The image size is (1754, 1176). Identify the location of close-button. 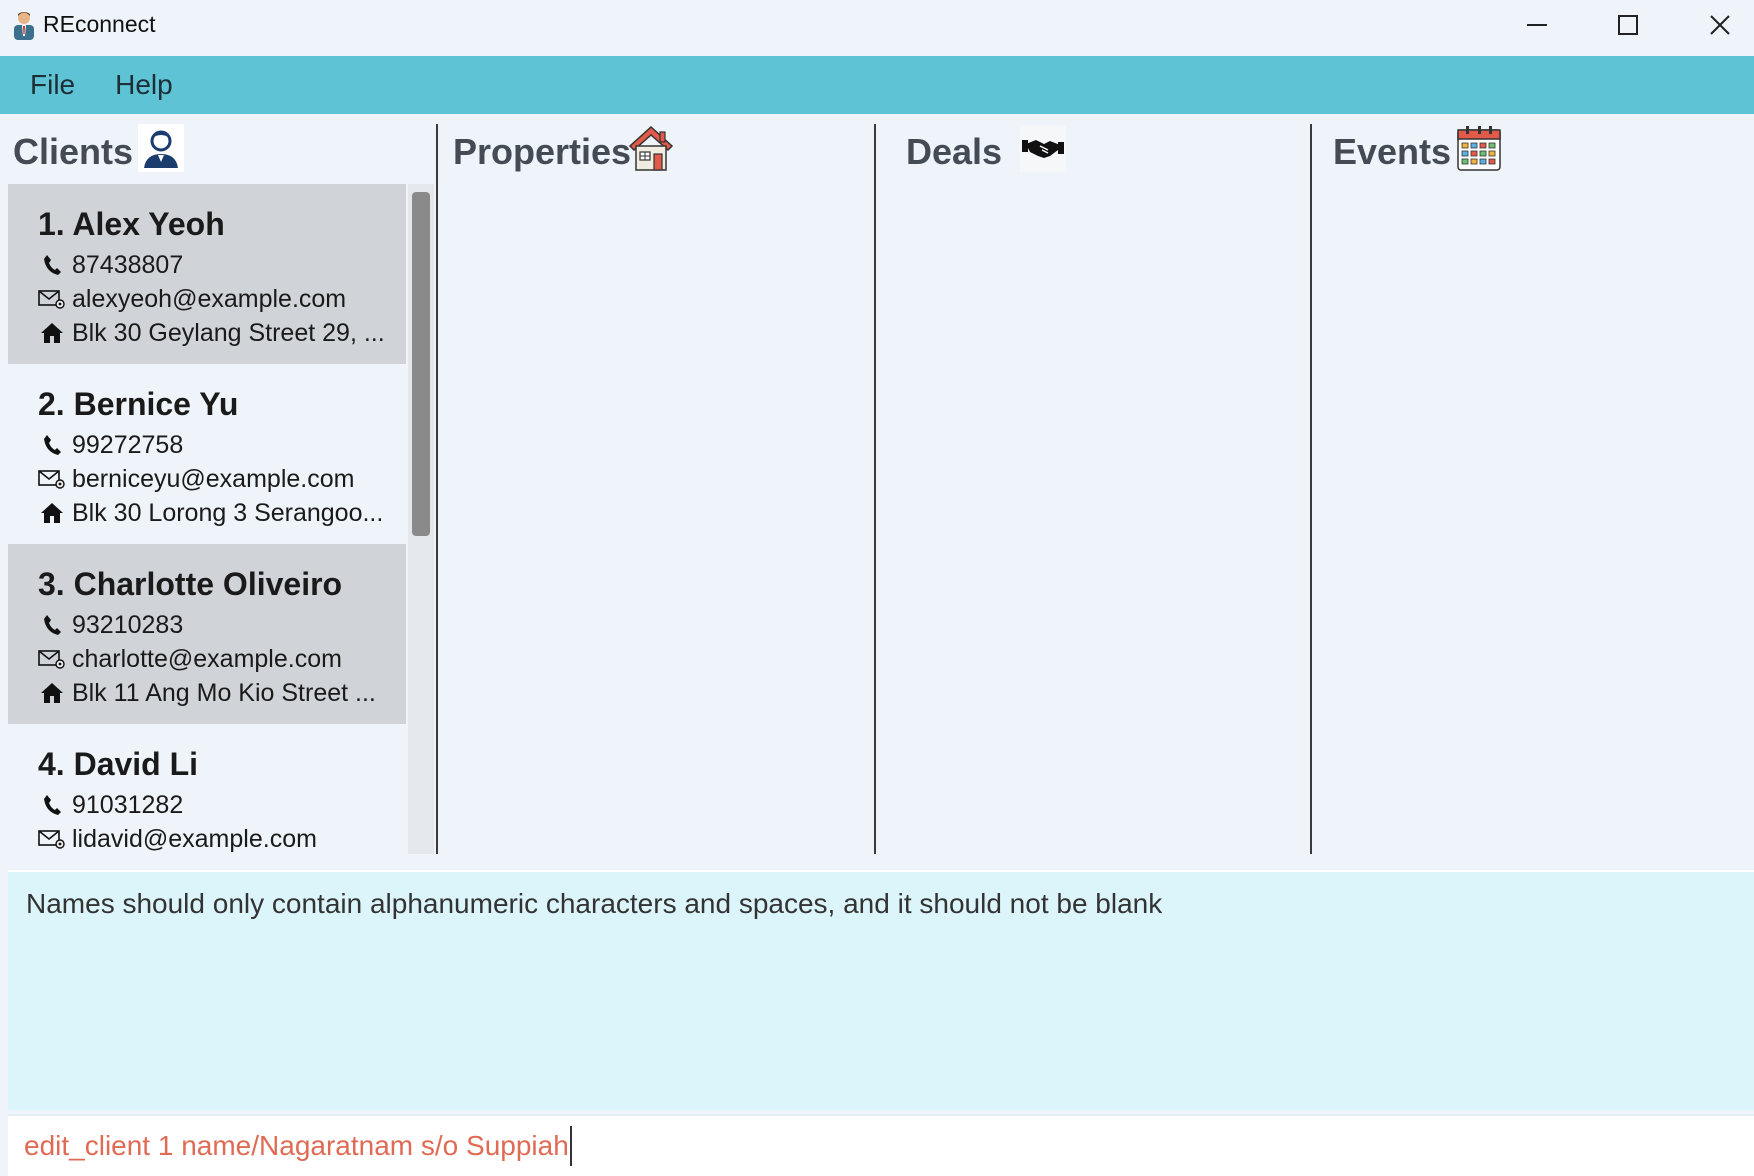
(1714, 25).